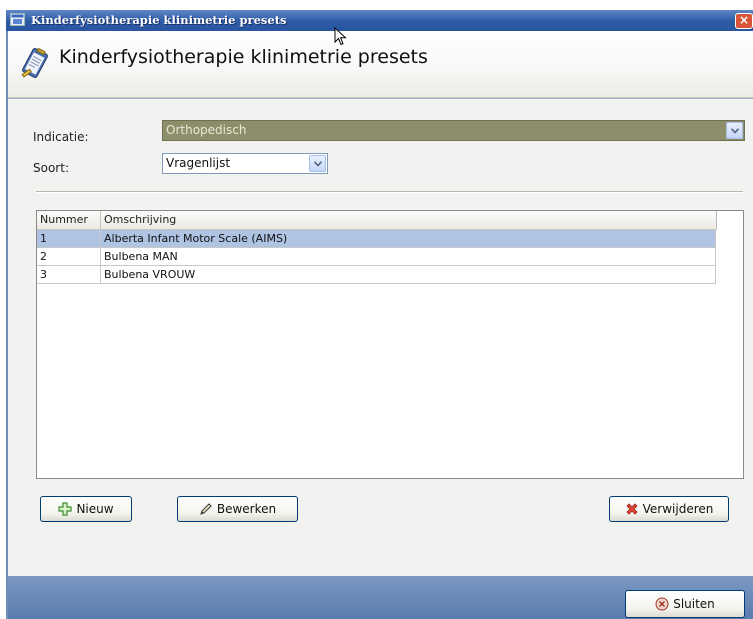 This screenshot has width=753, height=619. I want to click on dialog-header: Kinderfysiotherapie klinimetrie presets, so click(380, 64).